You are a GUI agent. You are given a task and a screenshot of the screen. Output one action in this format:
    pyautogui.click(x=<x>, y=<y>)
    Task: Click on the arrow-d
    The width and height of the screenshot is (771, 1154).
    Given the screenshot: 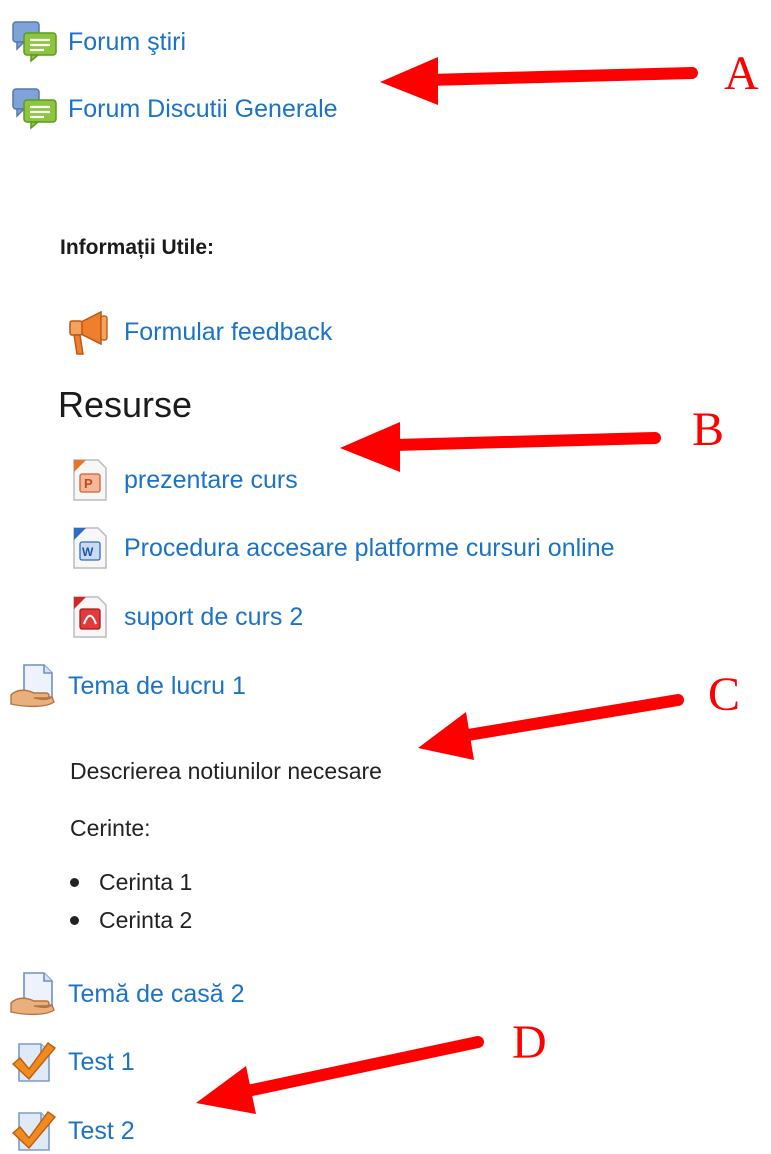 What is the action you would take?
    pyautogui.click(x=340, y=1075)
    